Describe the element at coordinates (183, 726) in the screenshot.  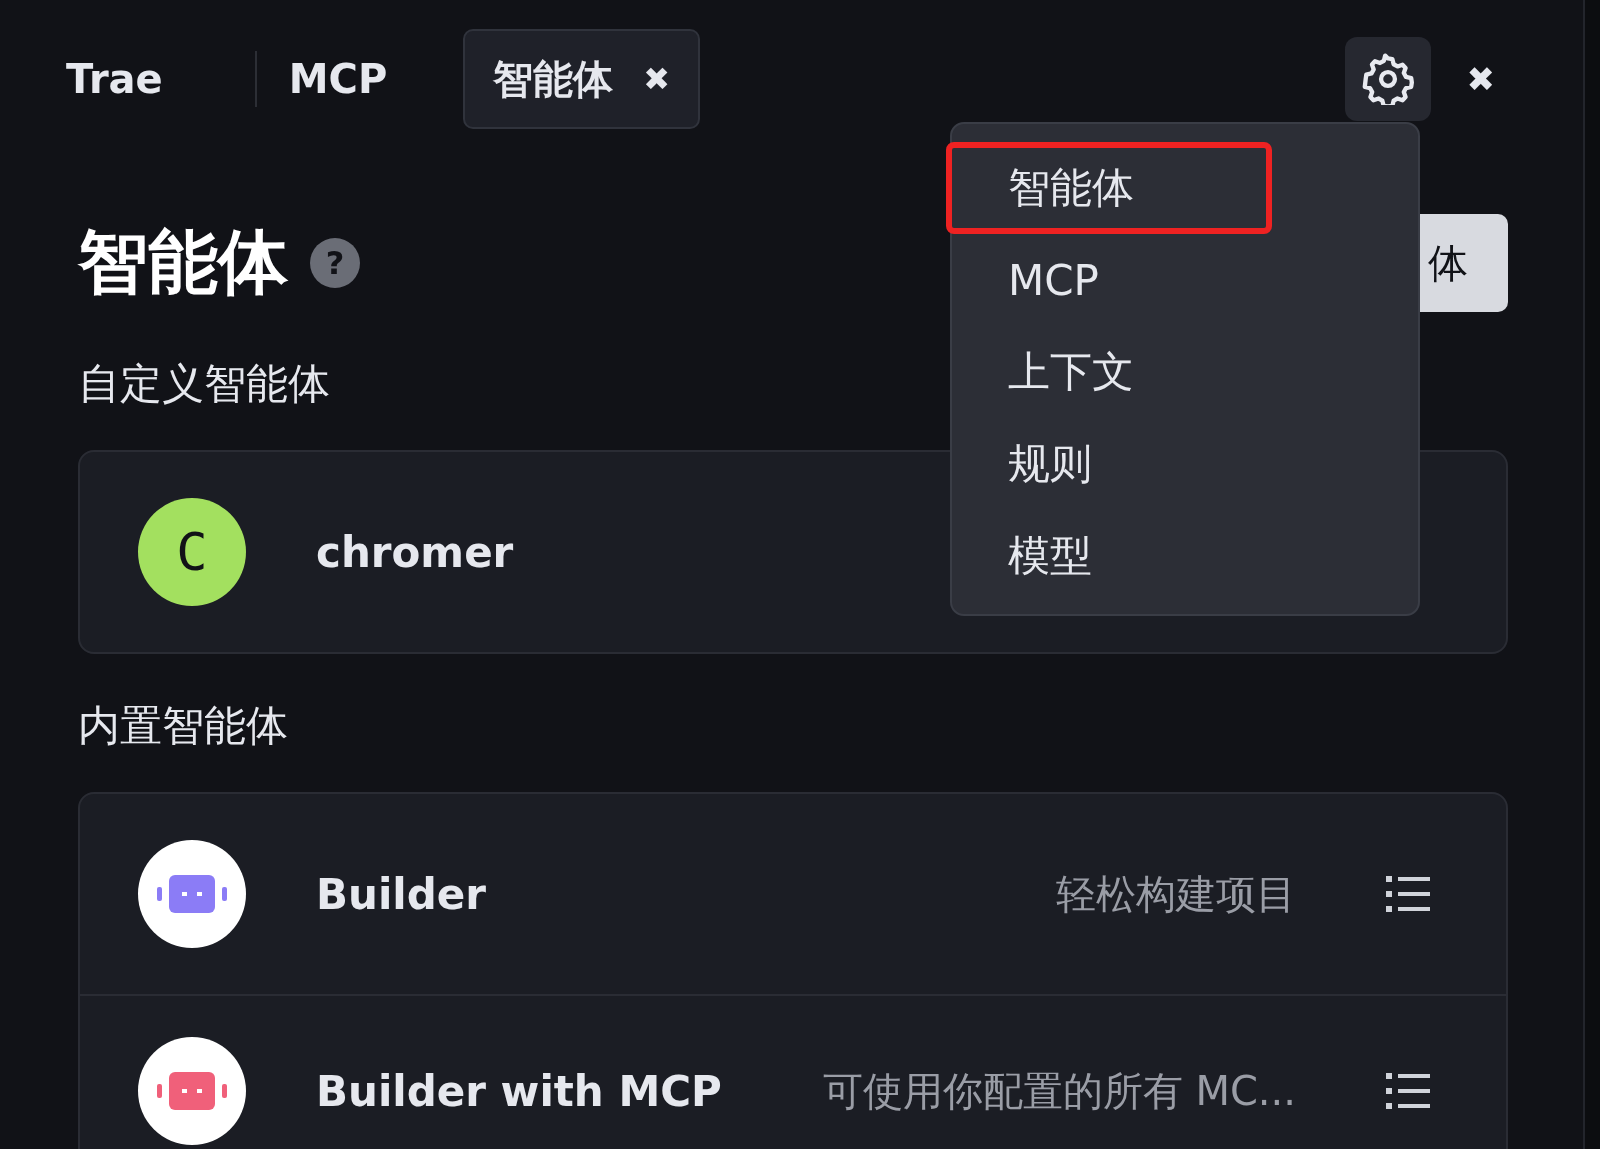
I see `section-title: 内置智能体` at that location.